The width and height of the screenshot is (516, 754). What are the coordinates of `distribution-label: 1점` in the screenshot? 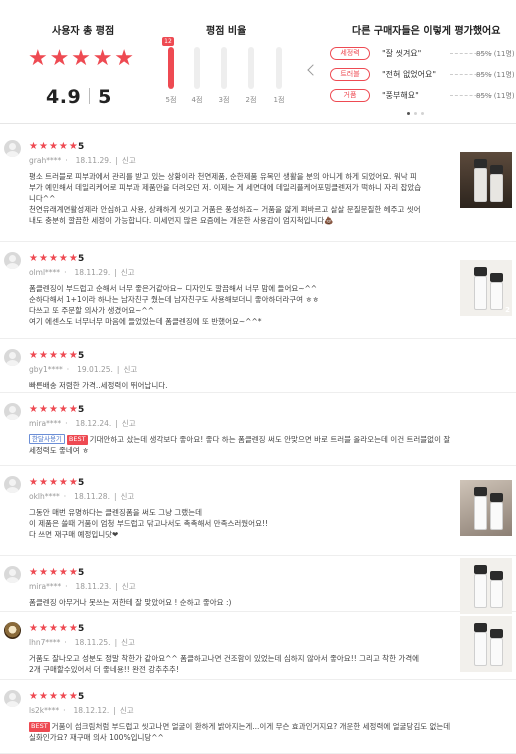 It's located at (279, 100).